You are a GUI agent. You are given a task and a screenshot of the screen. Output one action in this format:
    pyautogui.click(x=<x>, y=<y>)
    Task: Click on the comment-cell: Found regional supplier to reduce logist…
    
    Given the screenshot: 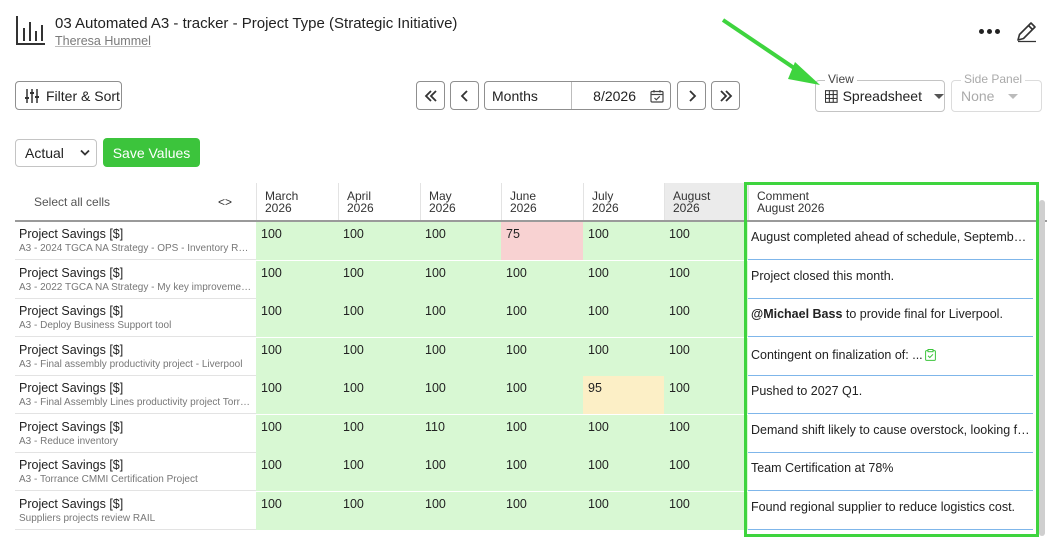 What is the action you would take?
    pyautogui.click(x=890, y=511)
    